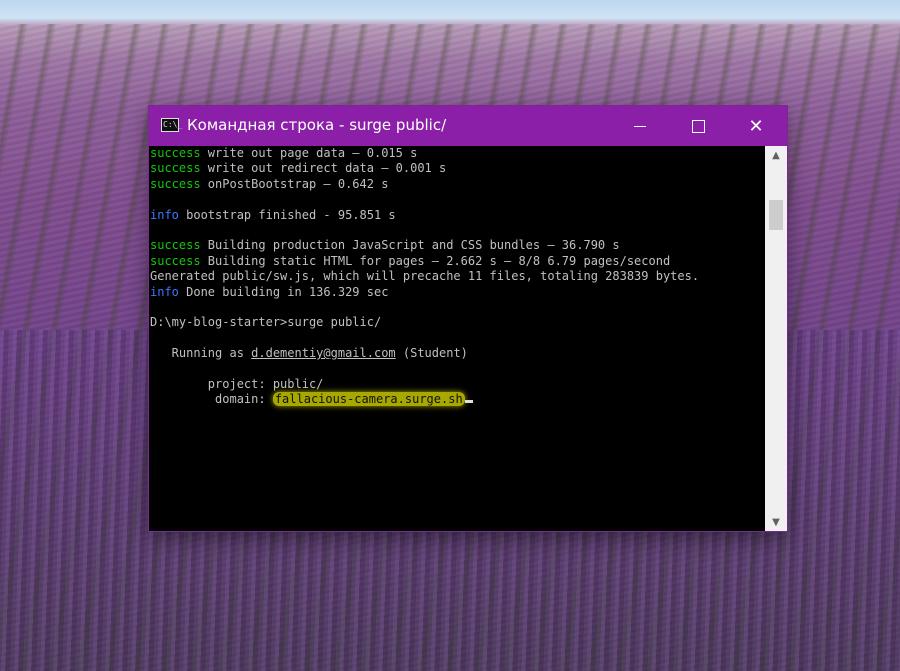 The height and width of the screenshot is (671, 900). Describe the element at coordinates (287, 214) in the screenshot. I see `console-line-text: bootstrap finished - 95.851 s` at that location.